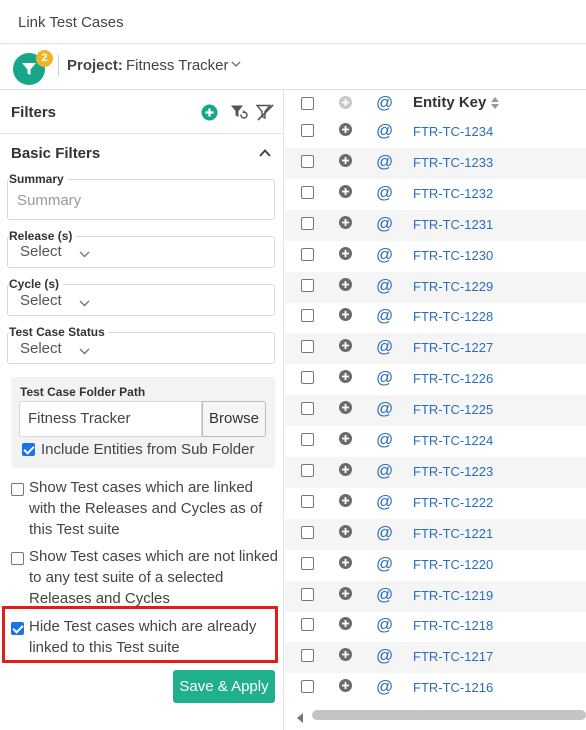  I want to click on project-select: Fitness Tracker, so click(177, 65).